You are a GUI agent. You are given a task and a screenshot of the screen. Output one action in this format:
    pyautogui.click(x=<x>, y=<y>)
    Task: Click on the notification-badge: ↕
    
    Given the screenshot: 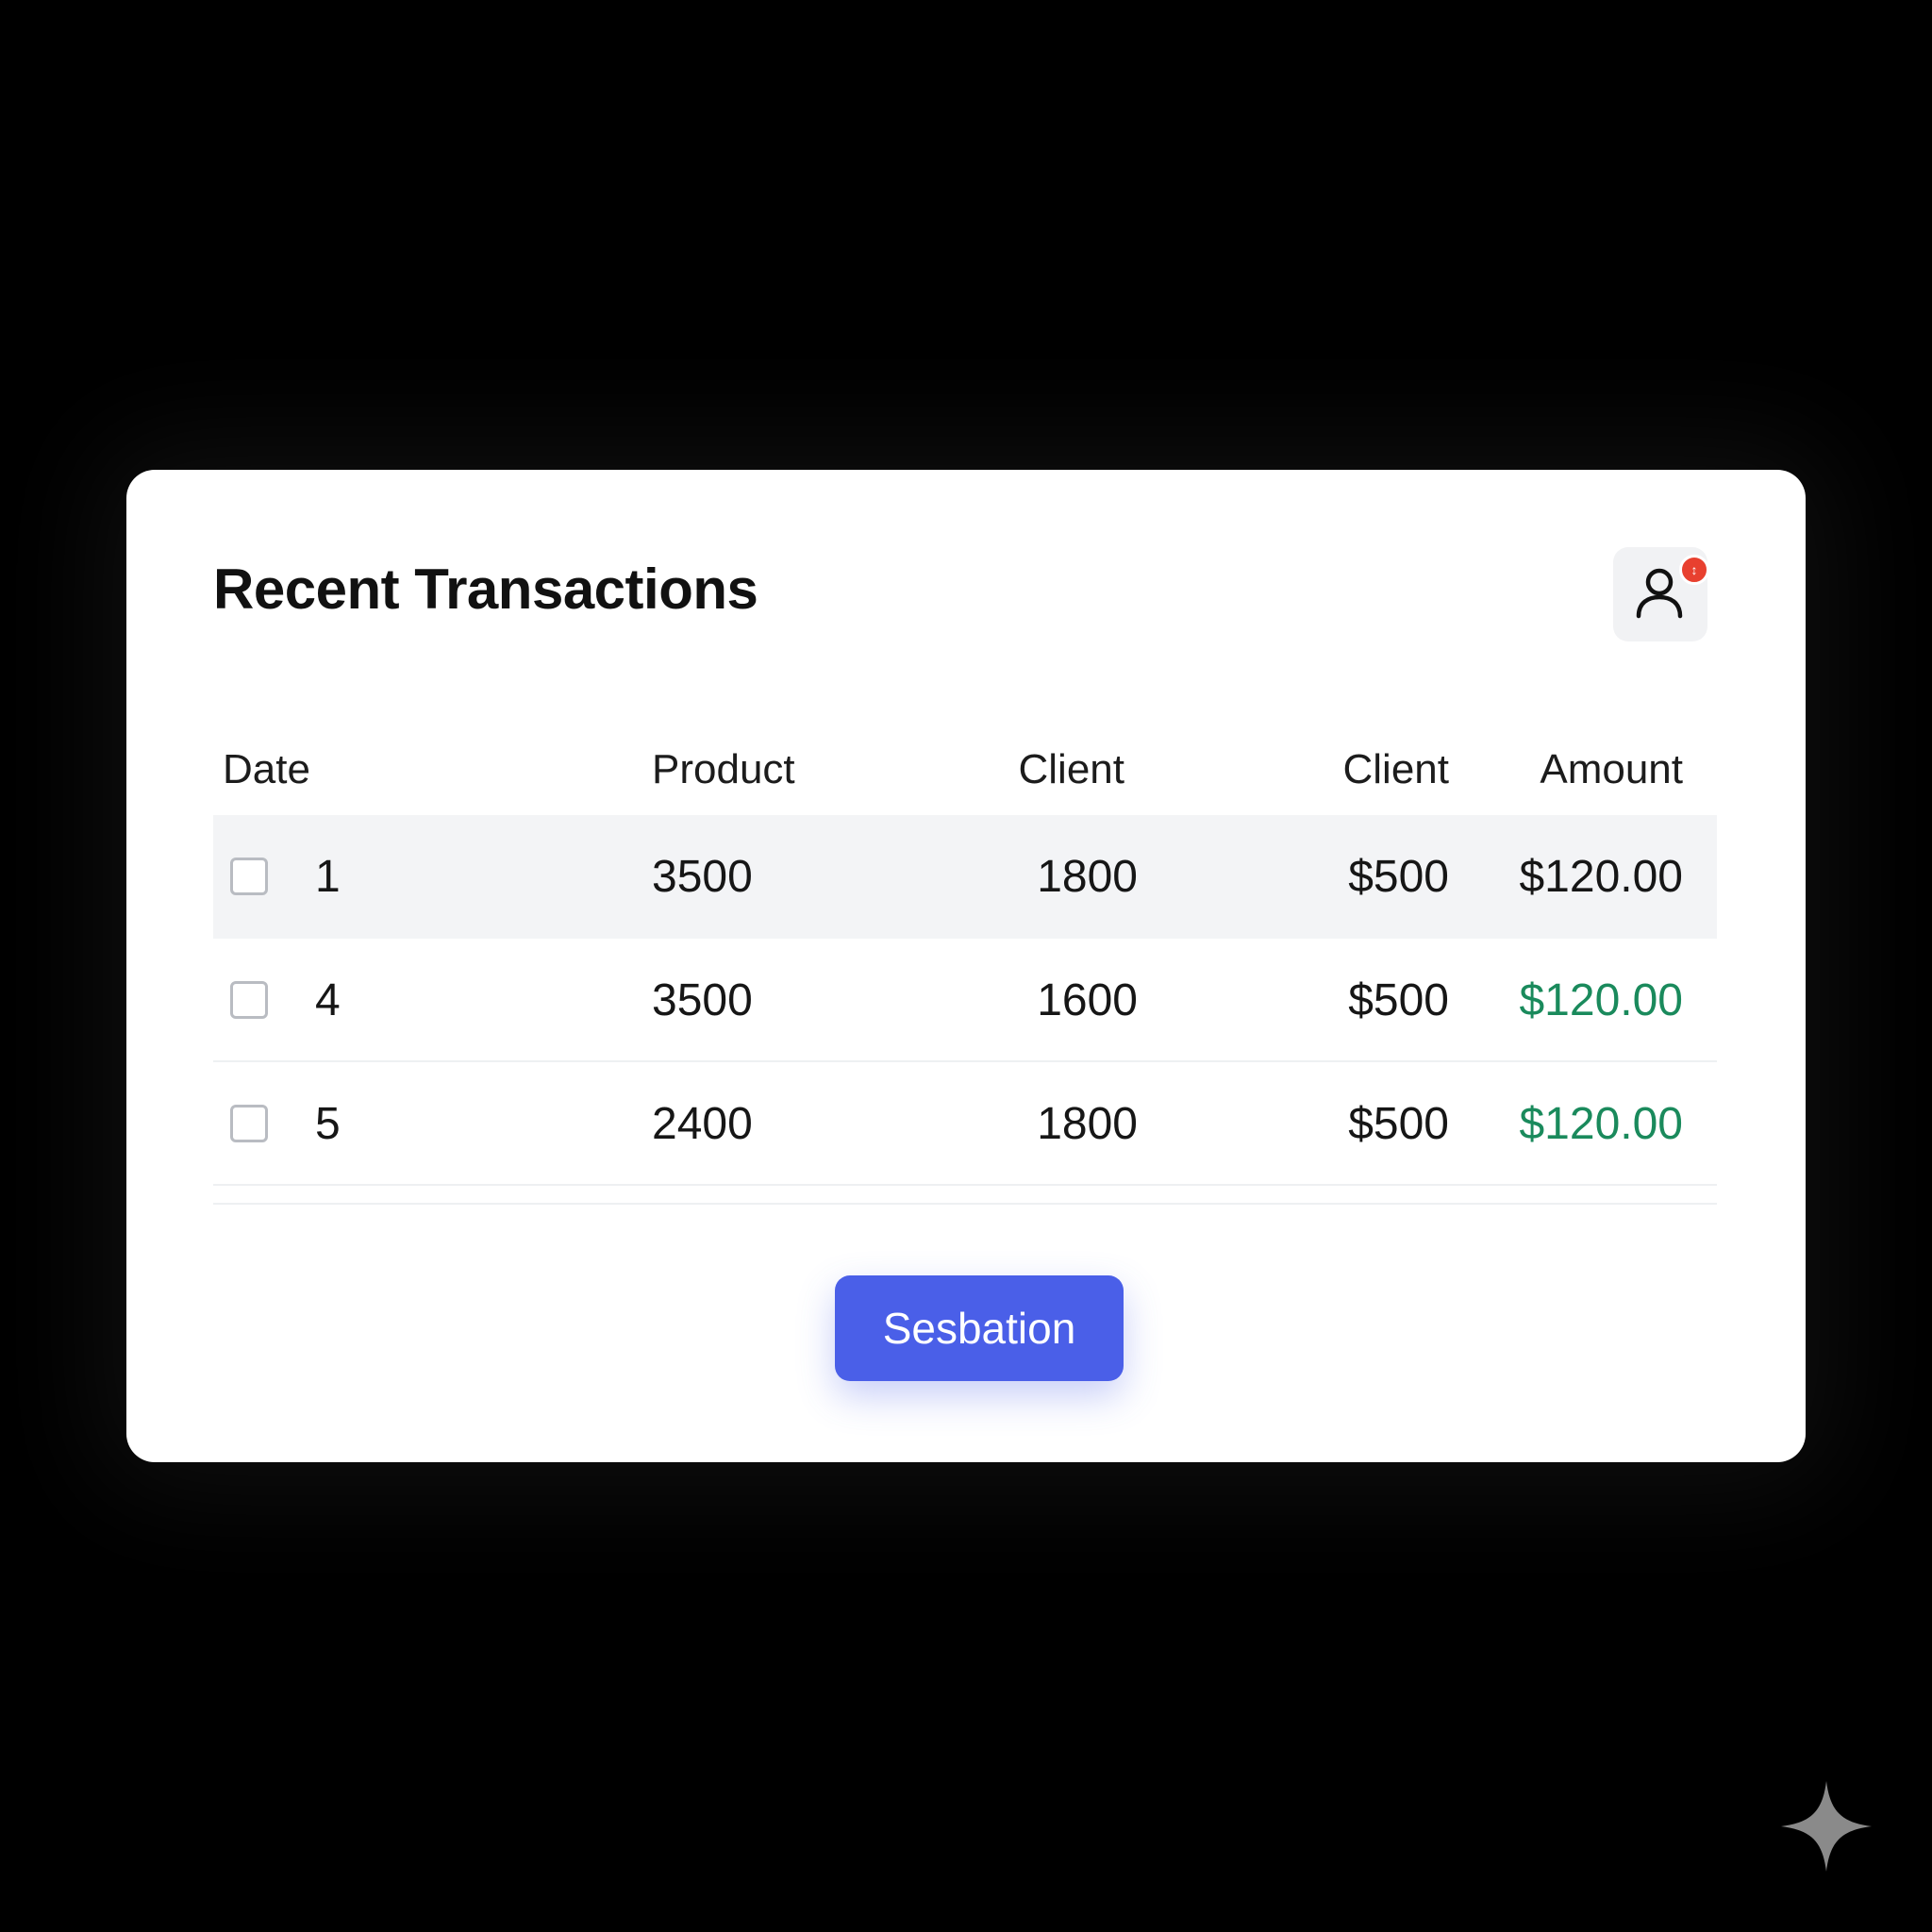 What is the action you would take?
    pyautogui.click(x=1694, y=570)
    